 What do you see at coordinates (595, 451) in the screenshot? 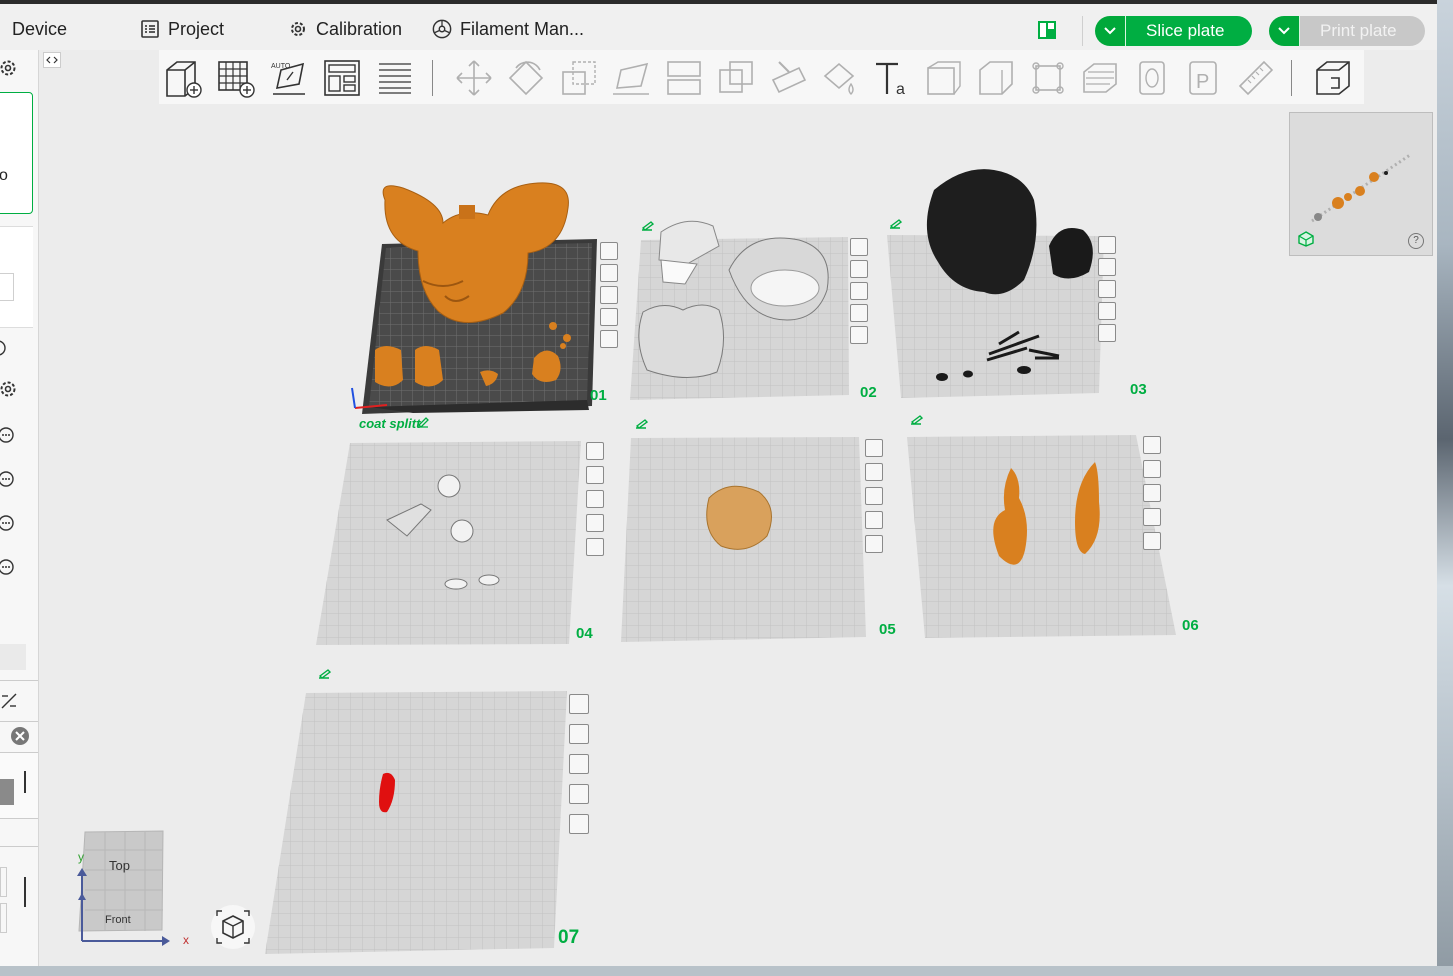
I see `plate-04-delete-icon` at bounding box center [595, 451].